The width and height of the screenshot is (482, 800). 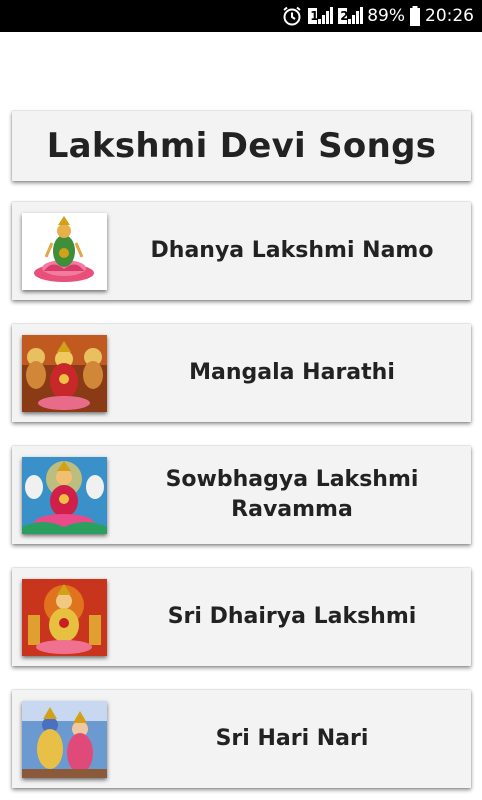 I want to click on app-title-card: Lakshmi Devi Songs, so click(x=241, y=146).